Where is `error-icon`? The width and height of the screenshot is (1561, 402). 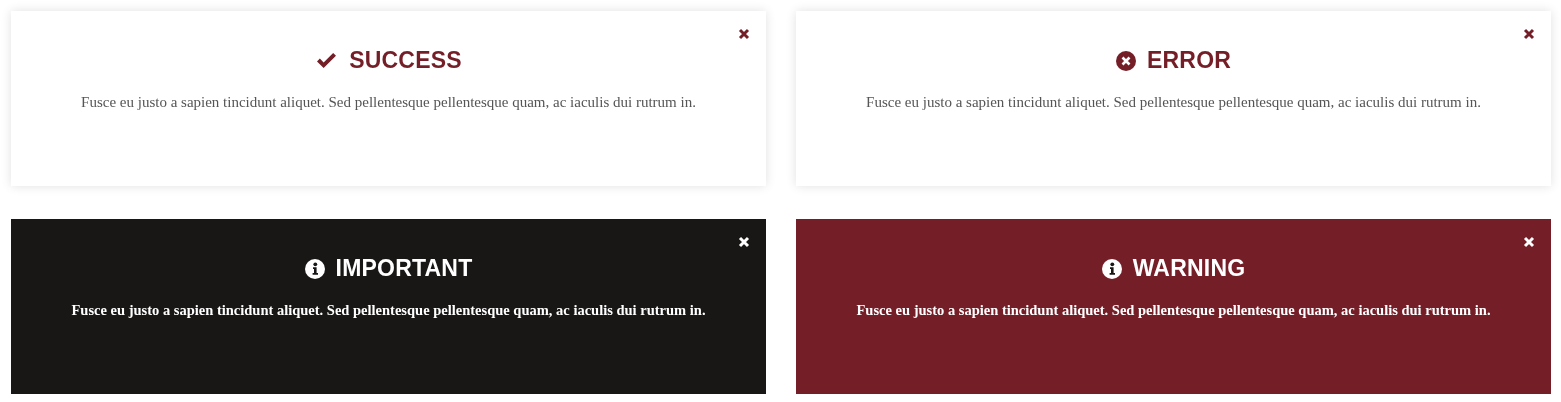 error-icon is located at coordinates (1125, 60).